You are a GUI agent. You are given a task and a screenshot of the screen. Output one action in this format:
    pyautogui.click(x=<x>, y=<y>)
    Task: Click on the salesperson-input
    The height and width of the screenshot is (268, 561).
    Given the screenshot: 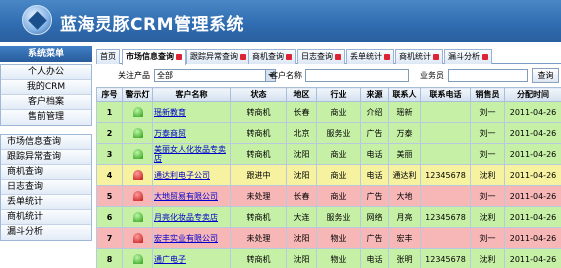 What is the action you would take?
    pyautogui.click(x=488, y=75)
    